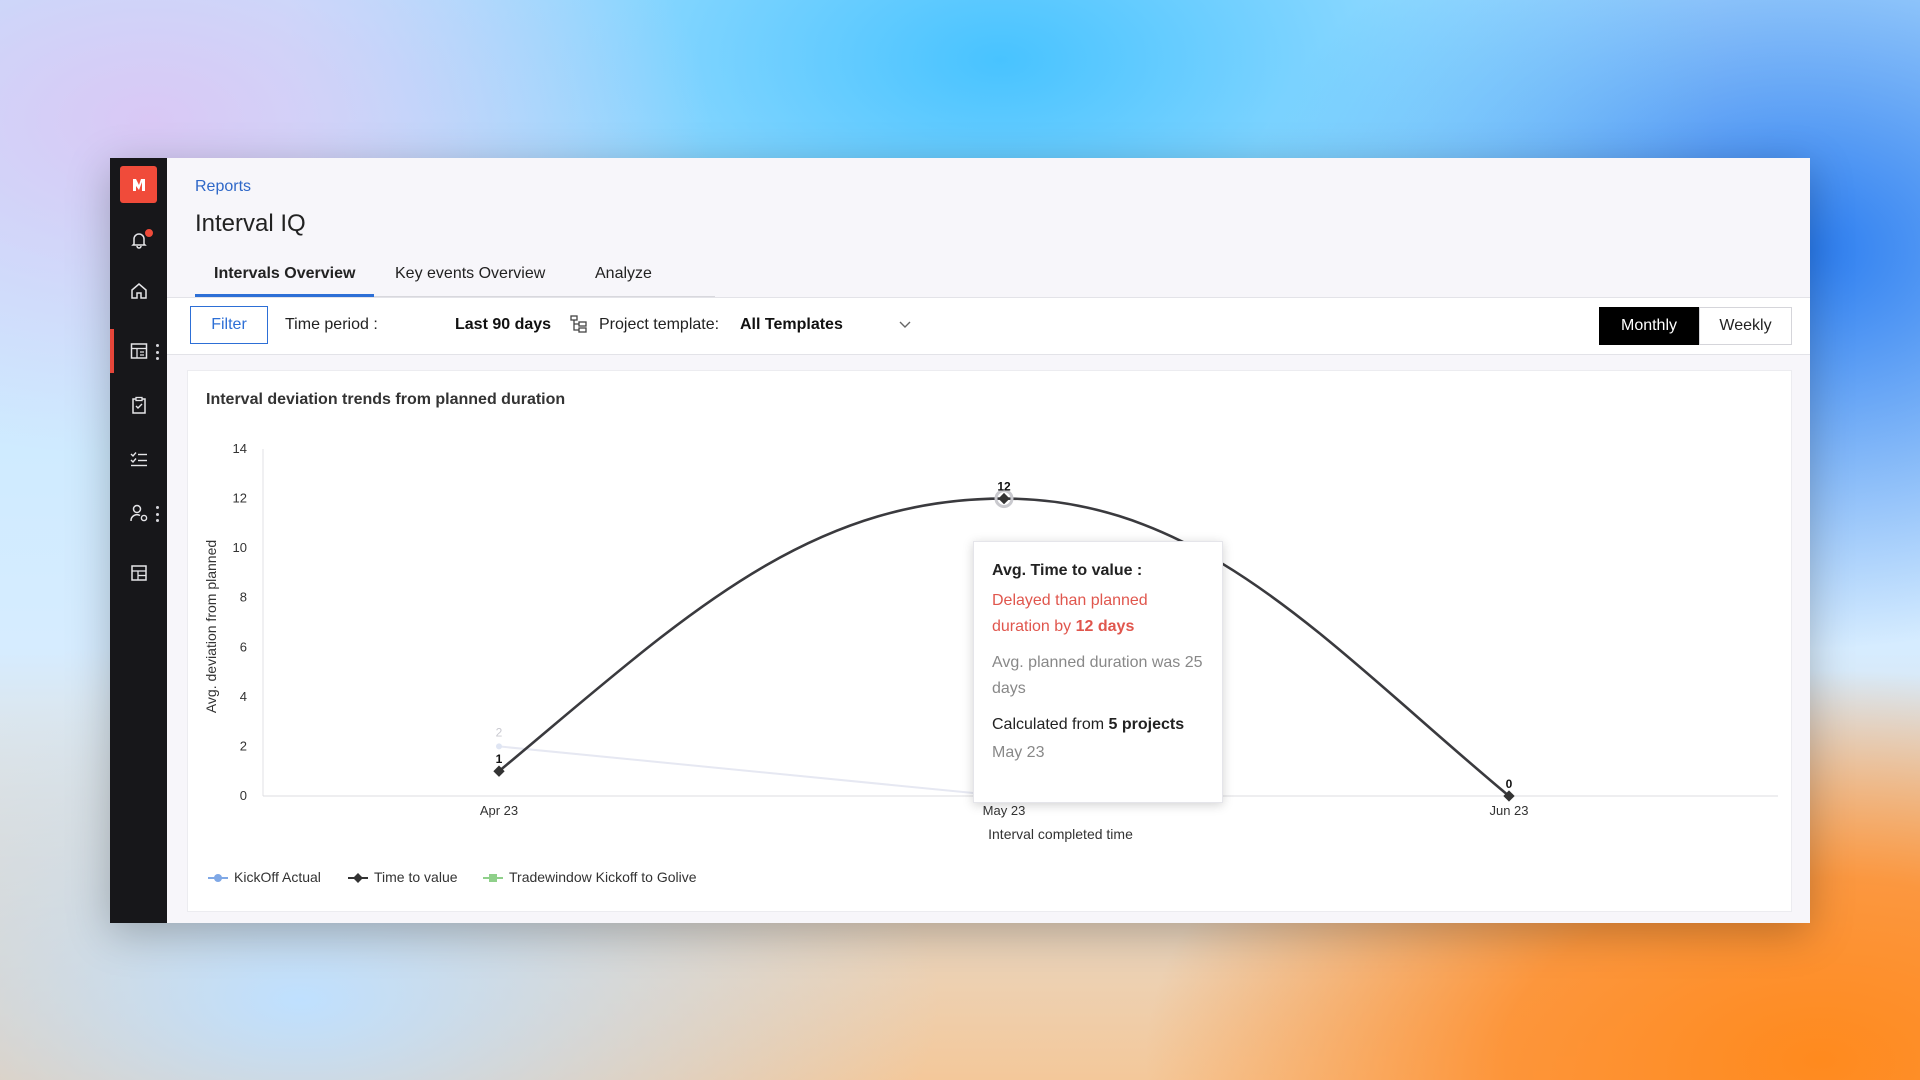  What do you see at coordinates (1004, 810) in the screenshot?
I see `x-tick-label: May 23` at bounding box center [1004, 810].